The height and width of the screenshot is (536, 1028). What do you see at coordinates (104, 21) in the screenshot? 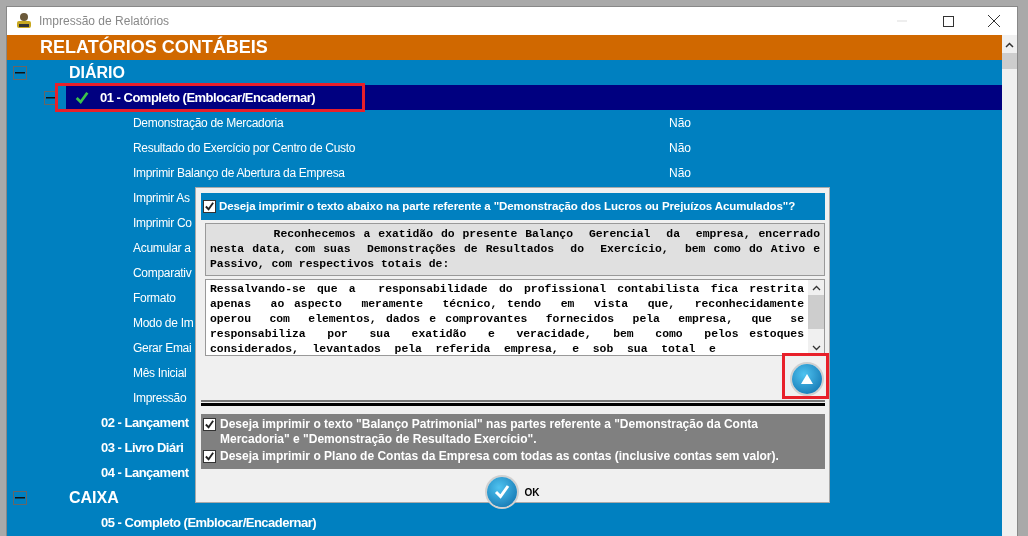
I see `window-title: Impressão de Relatórios` at bounding box center [104, 21].